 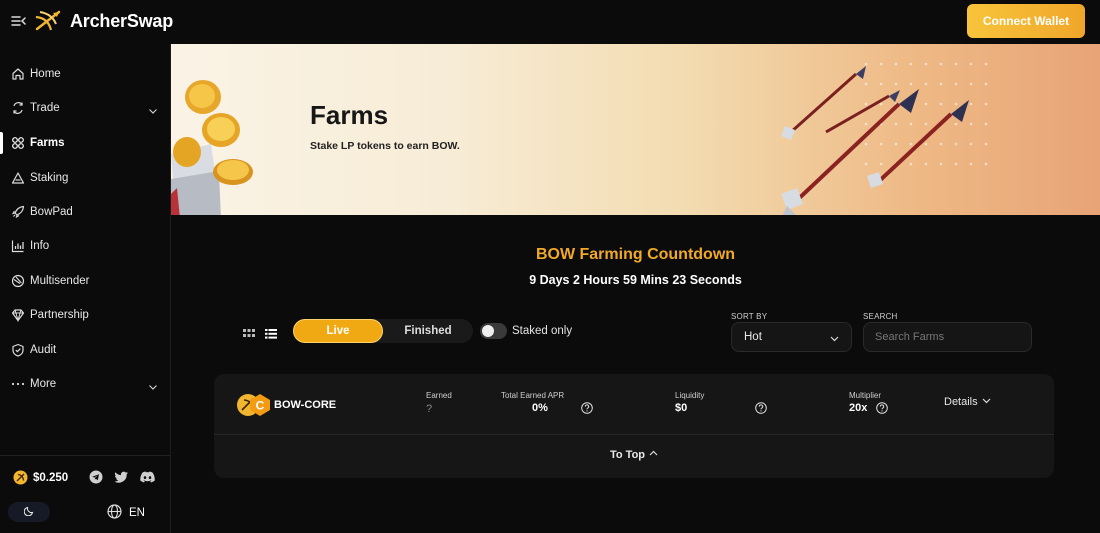 I want to click on countdown-timer: 9 Days 2 Hours 59 Mins 23 Seconds, so click(x=635, y=280).